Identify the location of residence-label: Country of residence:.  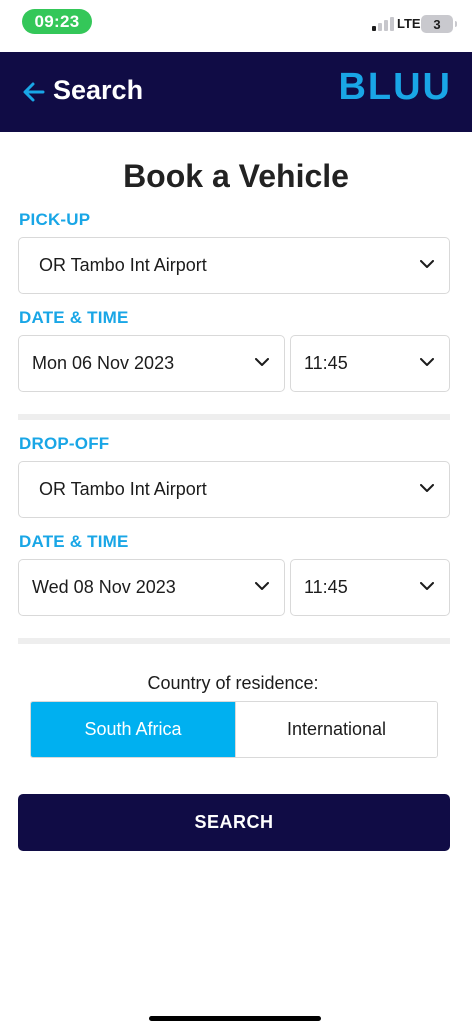
(233, 683).